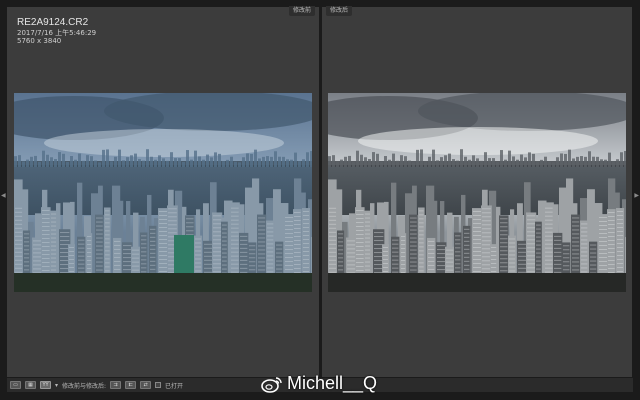 The height and width of the screenshot is (400, 640). I want to click on left-arrow-icon: ◀, so click(3, 195).